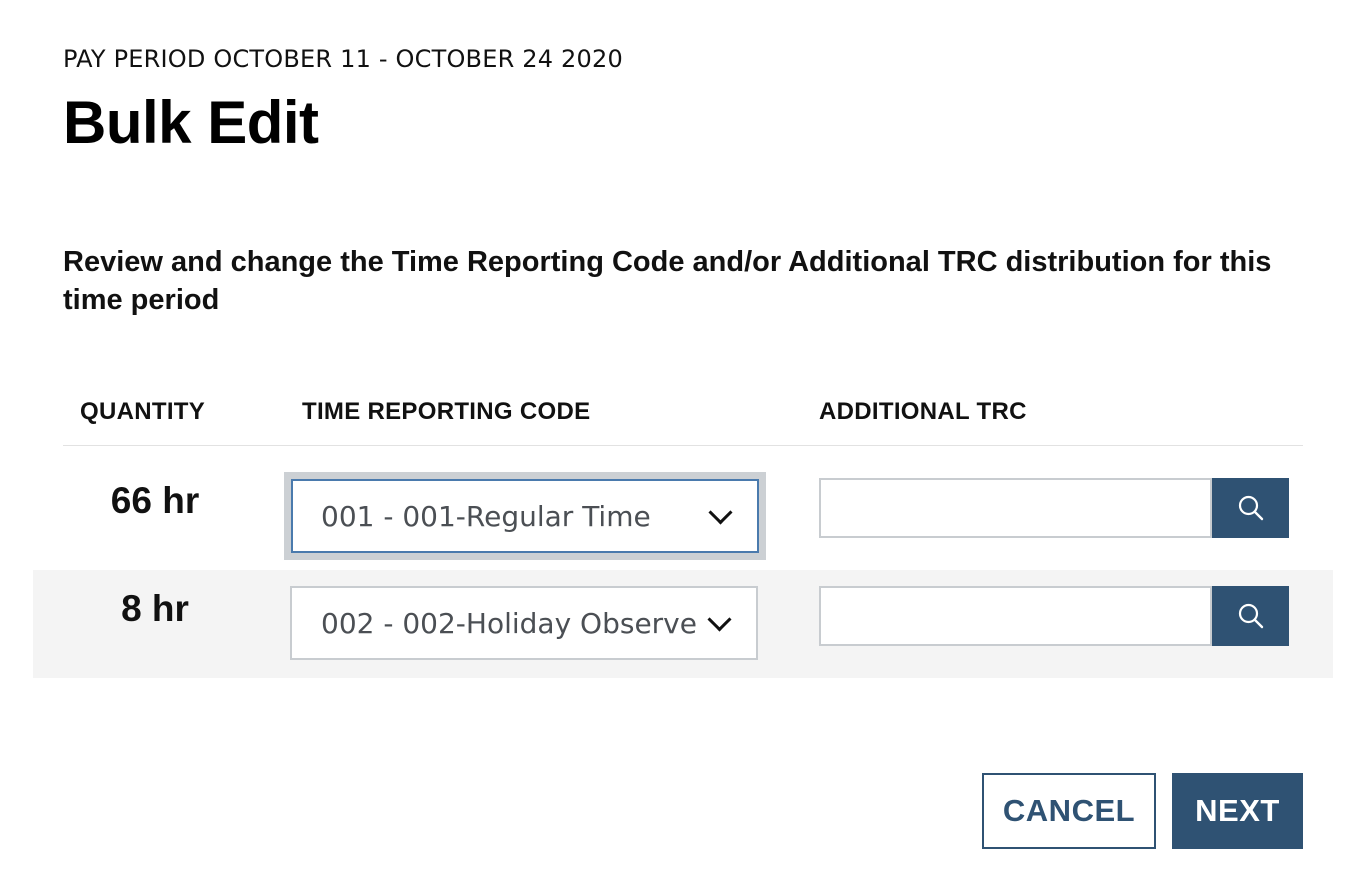  I want to click on table-row: 66 hr 001 - 001-Regular Time, so click(683, 516).